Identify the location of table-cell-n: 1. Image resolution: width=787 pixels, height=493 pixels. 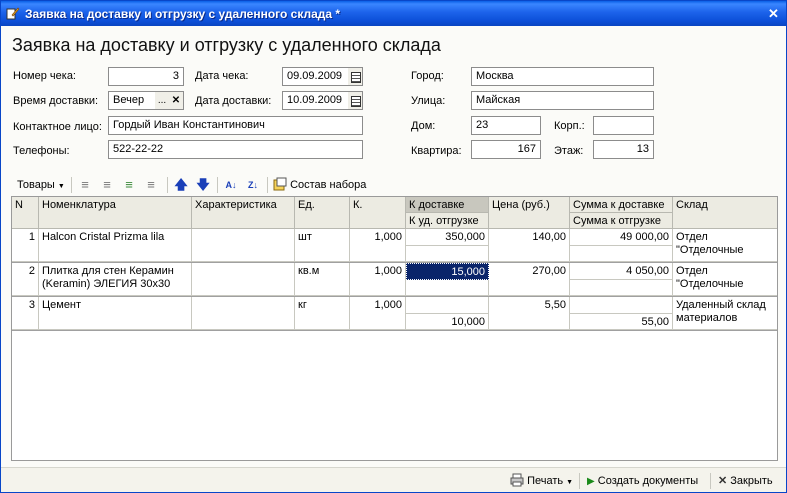
(25, 245).